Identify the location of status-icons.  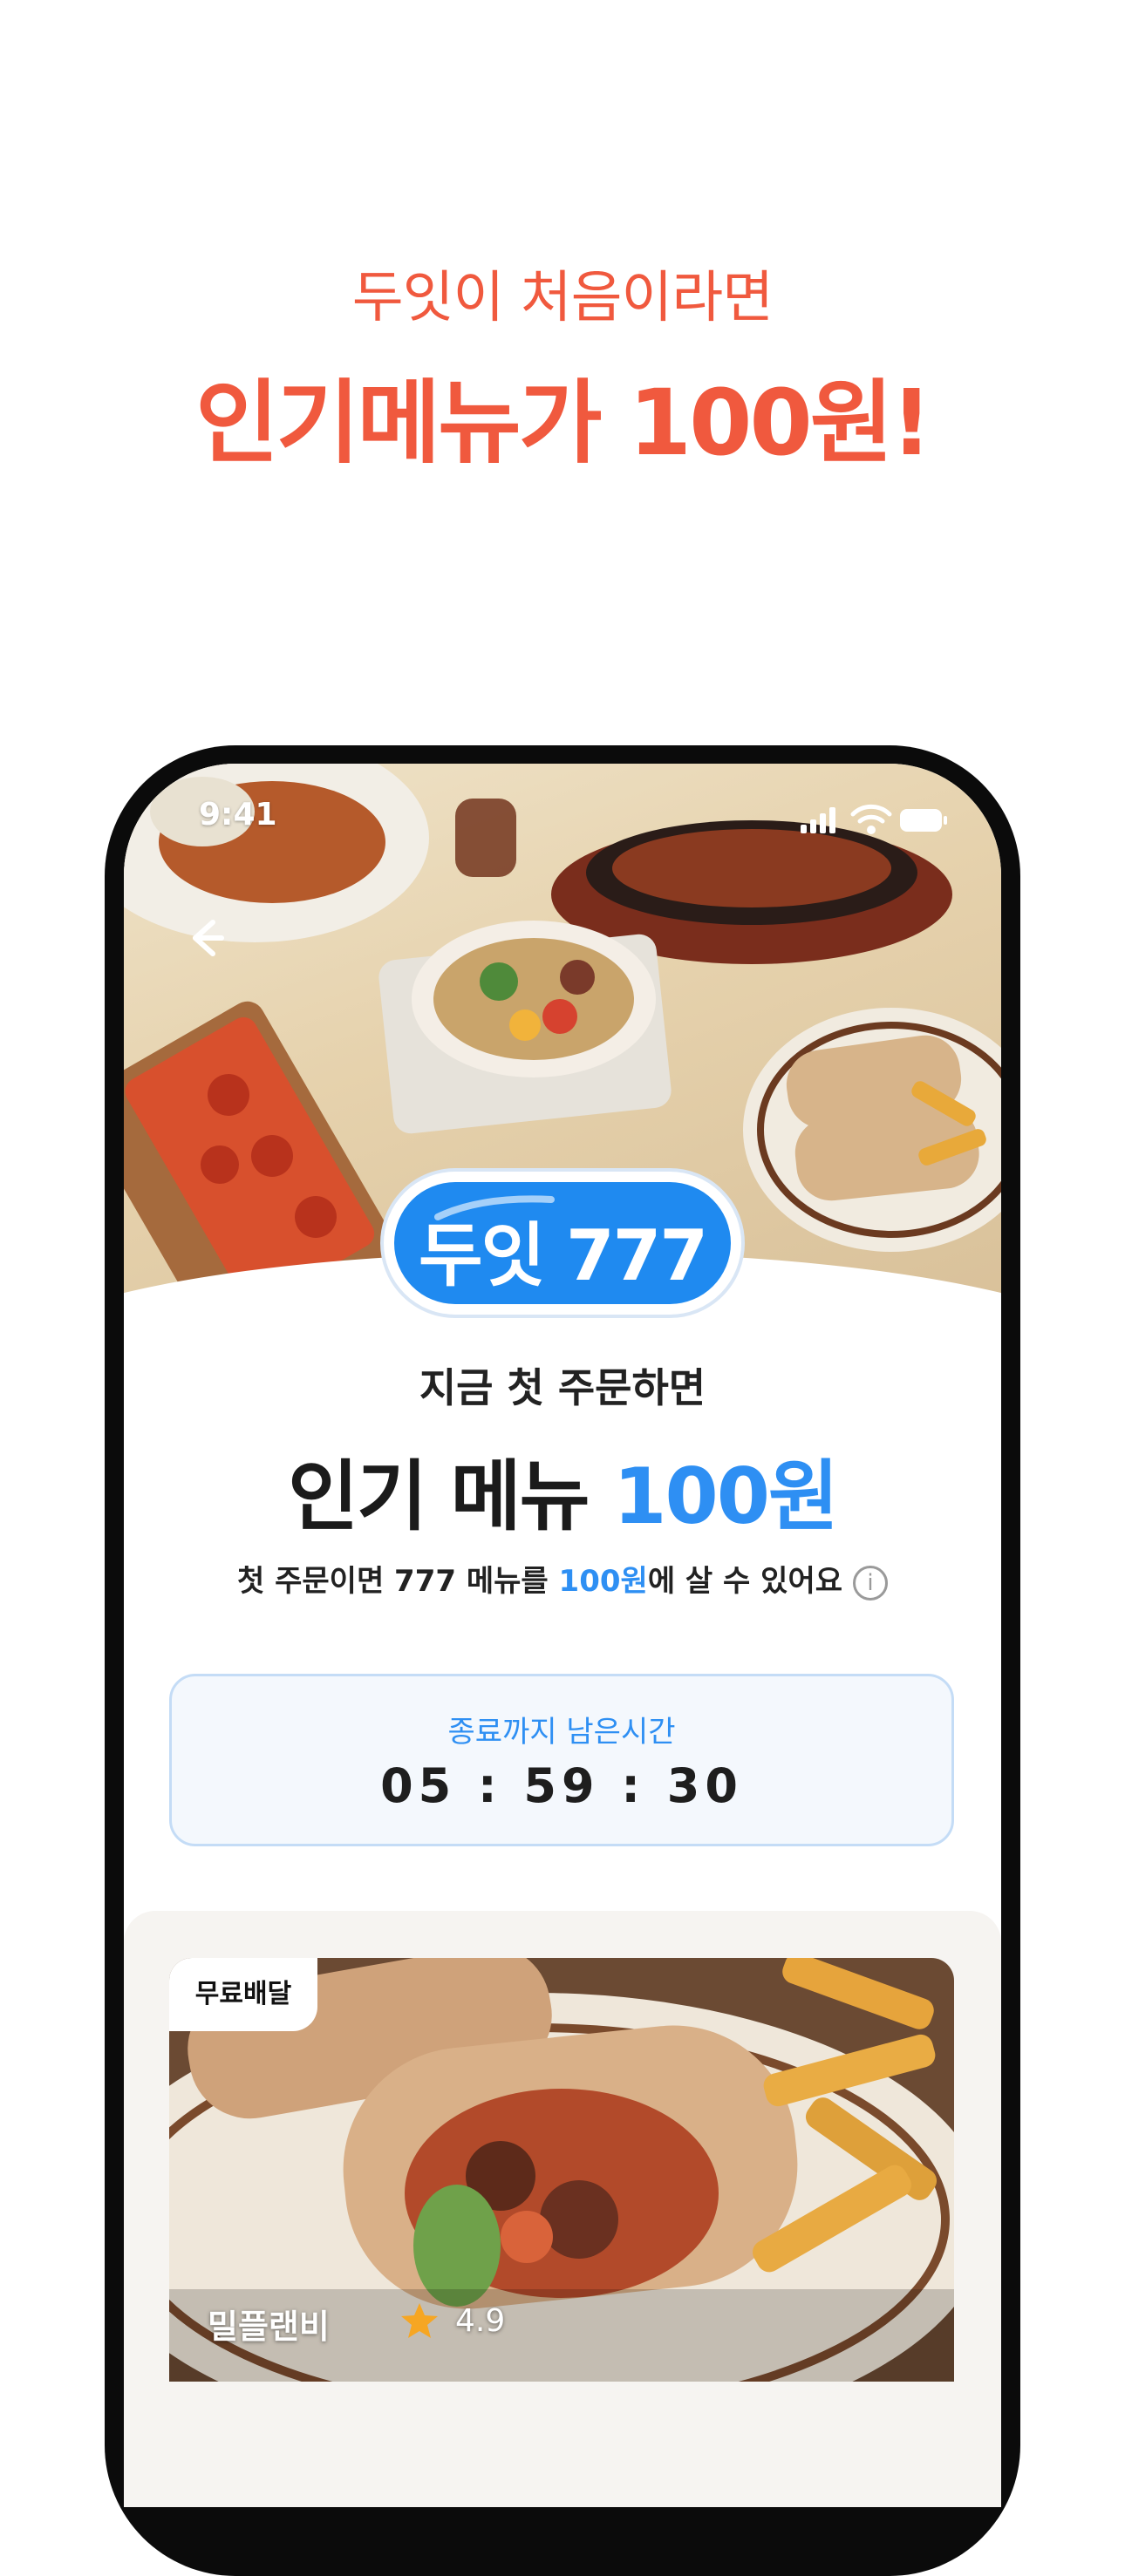
(870, 819).